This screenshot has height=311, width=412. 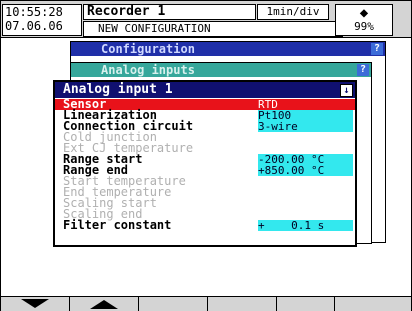 What do you see at coordinates (346, 90) in the screenshot?
I see `scroll-down-icon: ↓` at bounding box center [346, 90].